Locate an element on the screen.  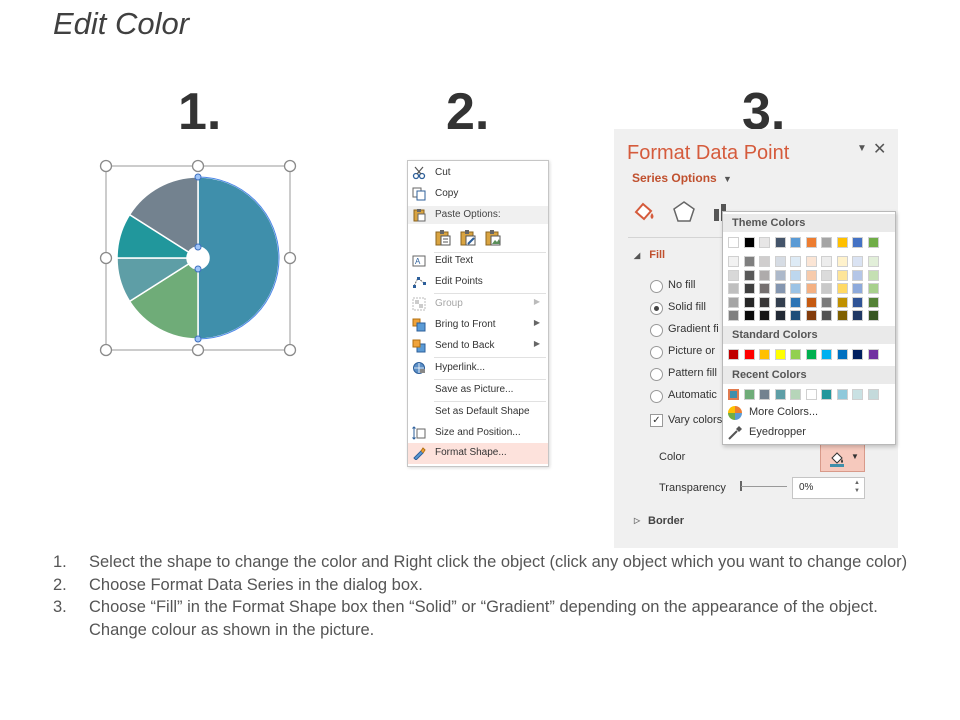
pie-chart-graphic is located at coordinates (198, 258).